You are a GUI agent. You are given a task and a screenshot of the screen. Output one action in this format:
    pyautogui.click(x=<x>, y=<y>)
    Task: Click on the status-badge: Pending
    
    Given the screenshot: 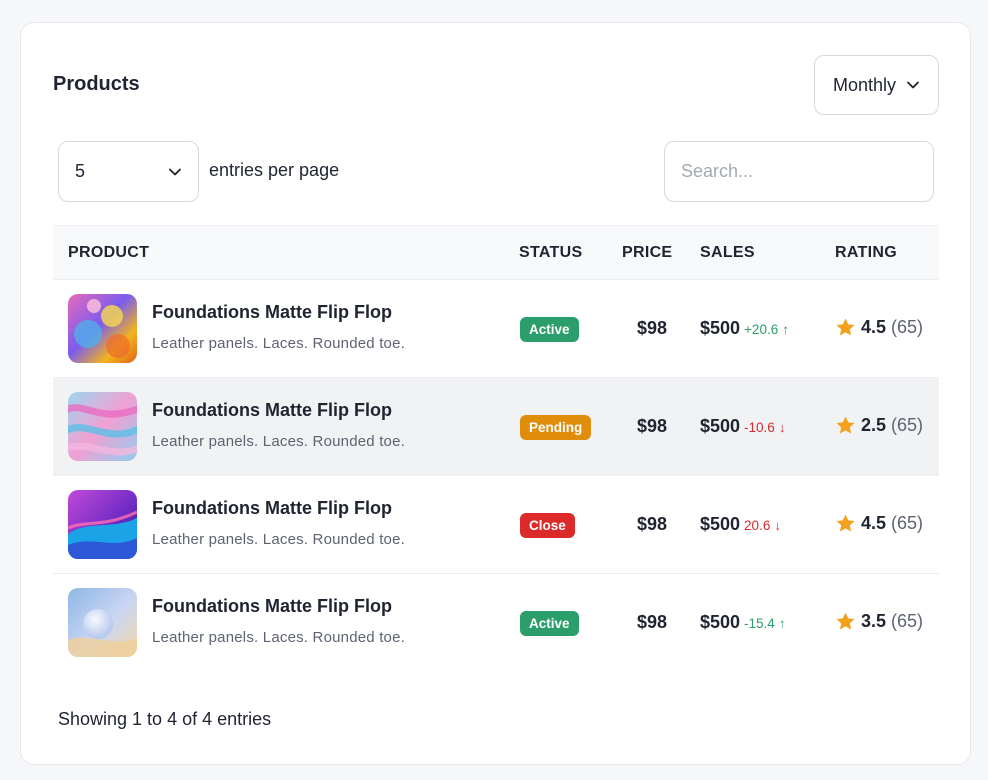 What is the action you would take?
    pyautogui.click(x=556, y=427)
    